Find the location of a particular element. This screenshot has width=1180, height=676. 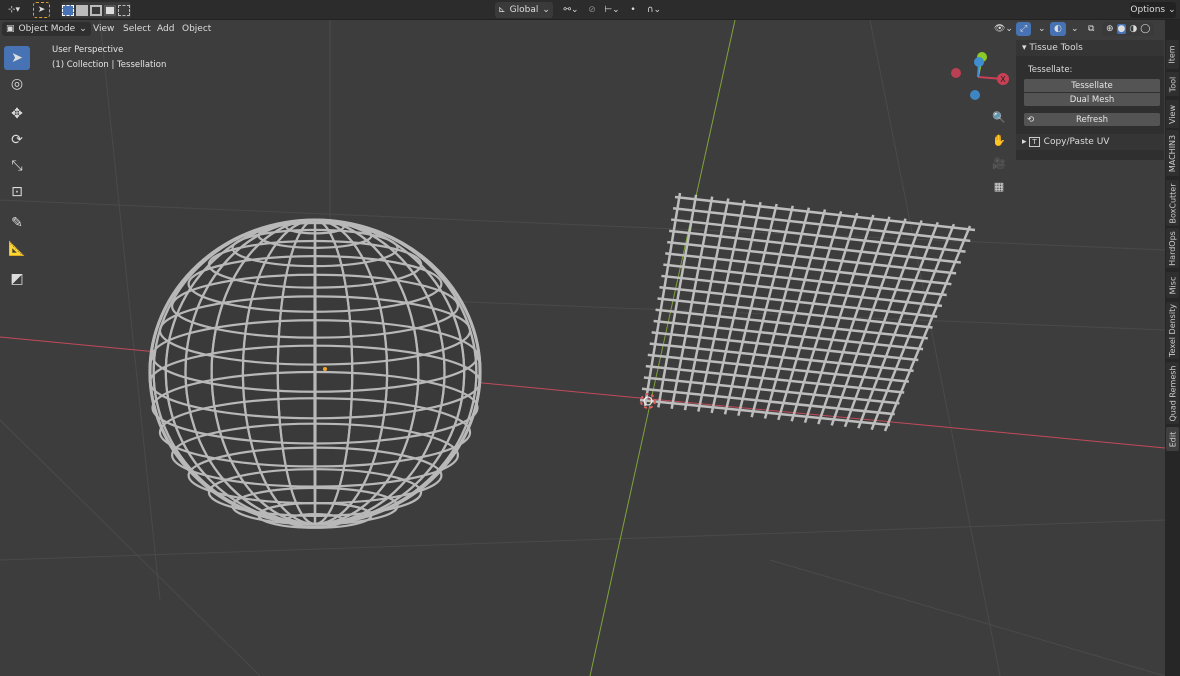

menu-object: Object is located at coordinates (196, 29).